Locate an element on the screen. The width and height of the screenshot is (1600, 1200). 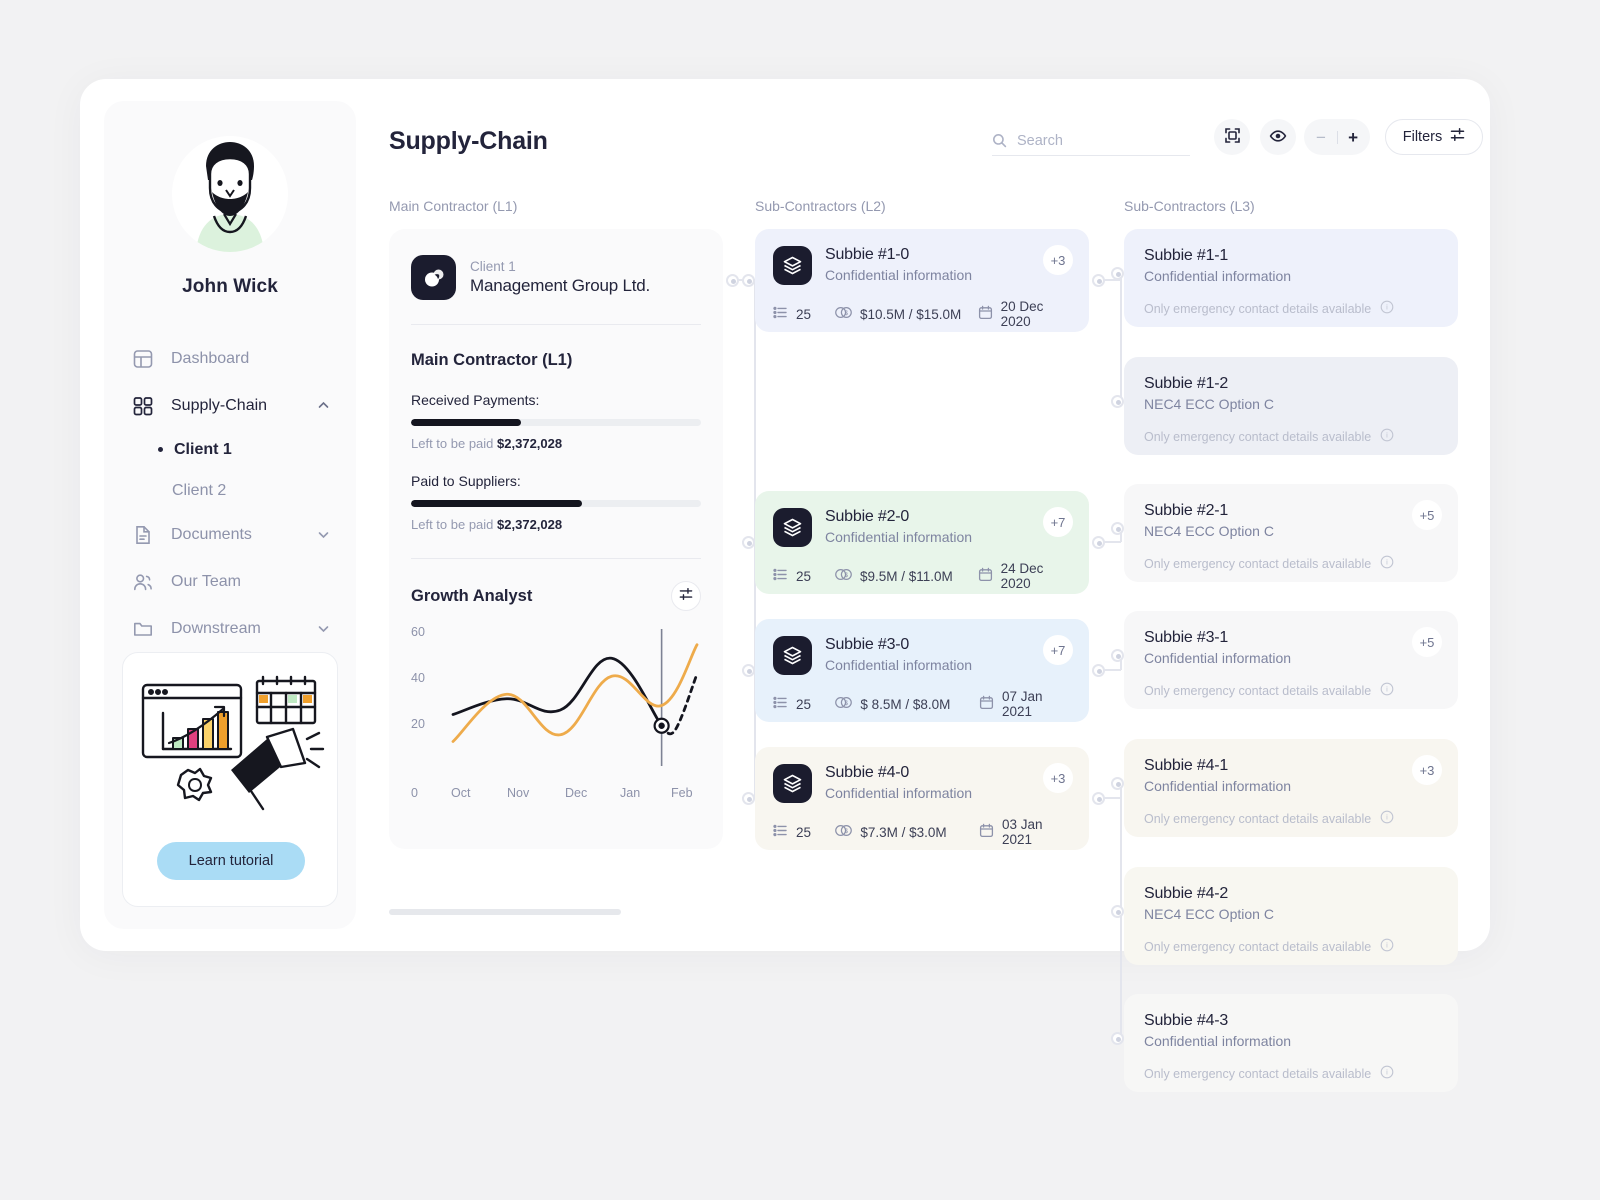
sidebar-item-client-2: Client 2 is located at coordinates (230, 490).